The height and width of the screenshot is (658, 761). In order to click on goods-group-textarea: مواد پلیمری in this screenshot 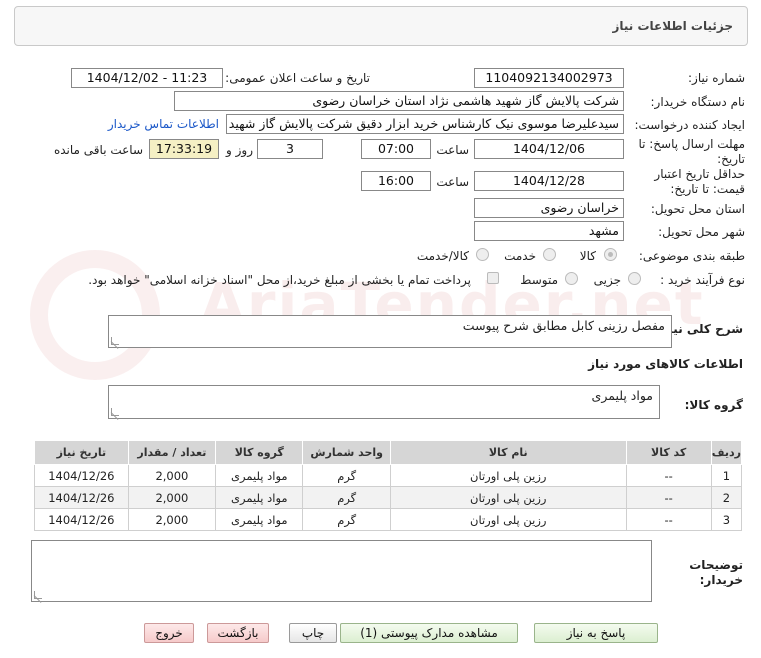, I will do `click(384, 402)`.